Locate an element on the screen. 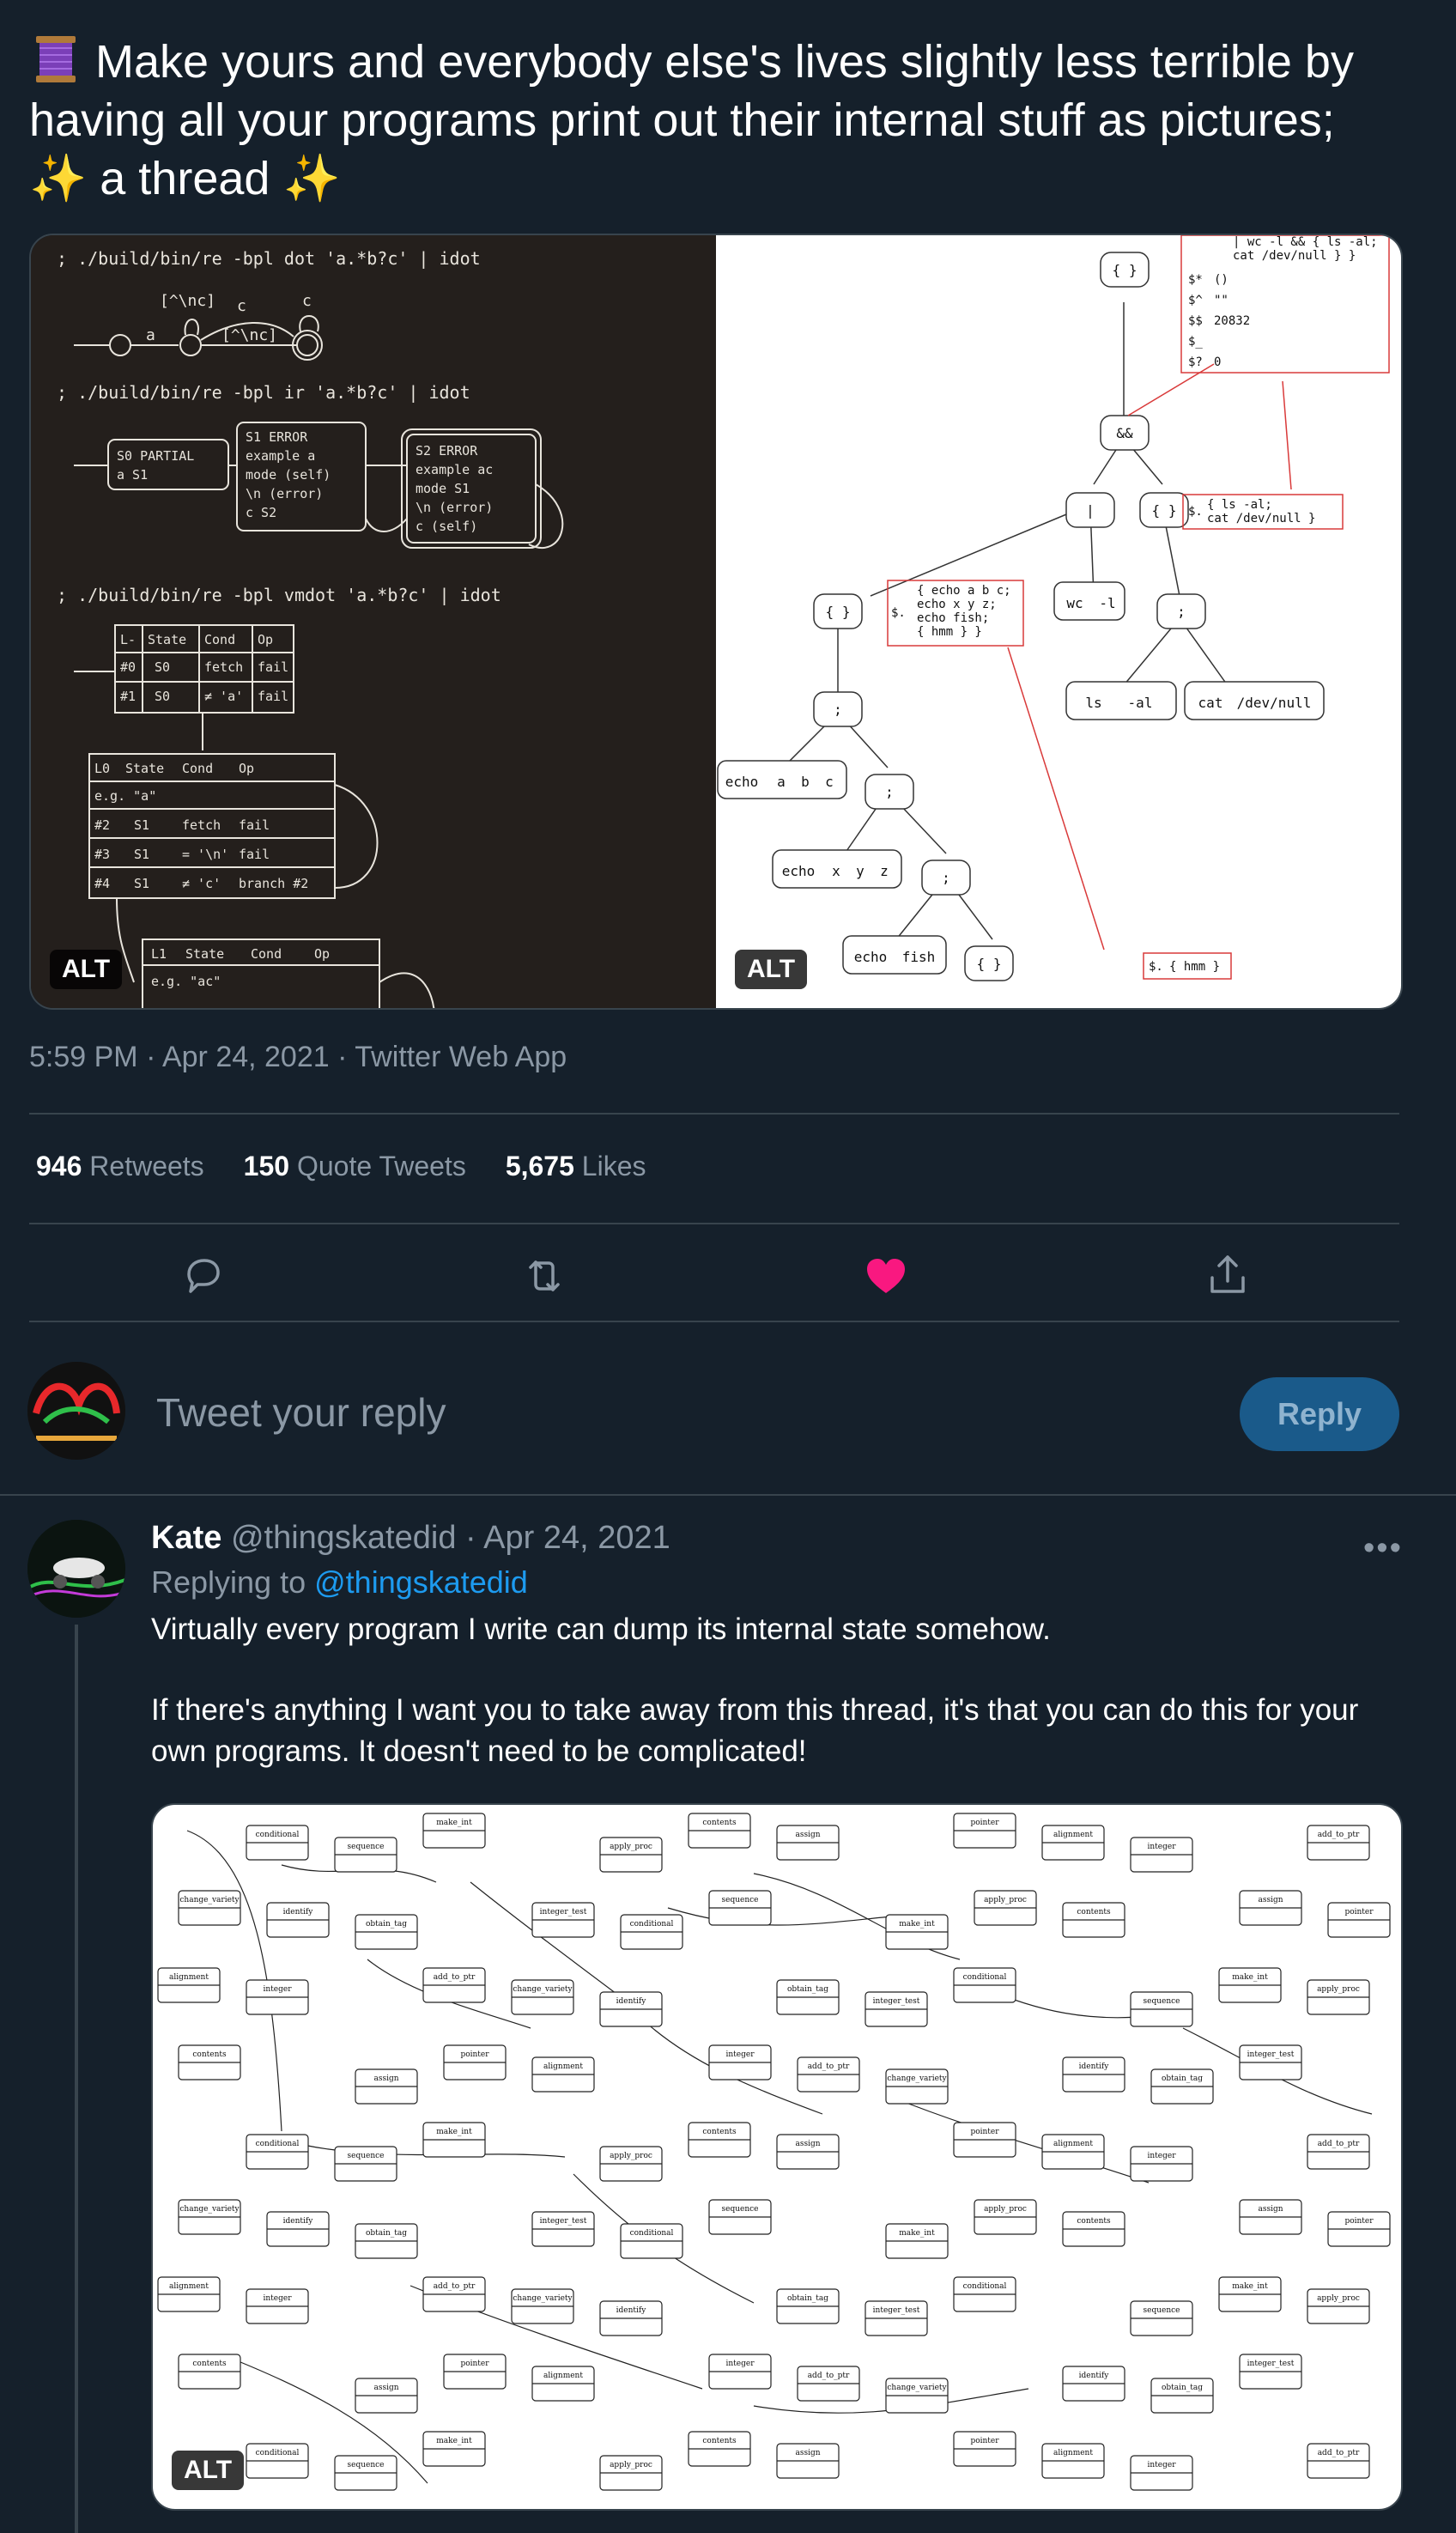 Image resolution: width=1456 pixels, height=2533 pixels. more-options-icon: ••• is located at coordinates (1383, 1549).